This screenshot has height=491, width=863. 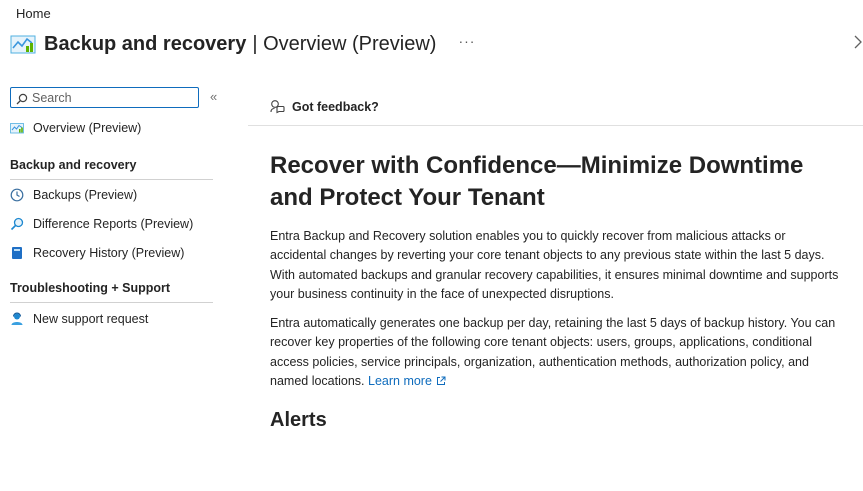 What do you see at coordinates (17, 319) in the screenshot?
I see `person-support-icon` at bounding box center [17, 319].